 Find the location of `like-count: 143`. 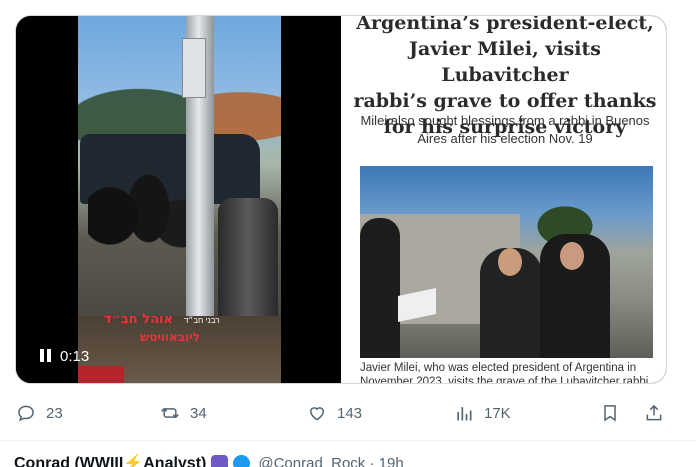

like-count: 143 is located at coordinates (350, 413).